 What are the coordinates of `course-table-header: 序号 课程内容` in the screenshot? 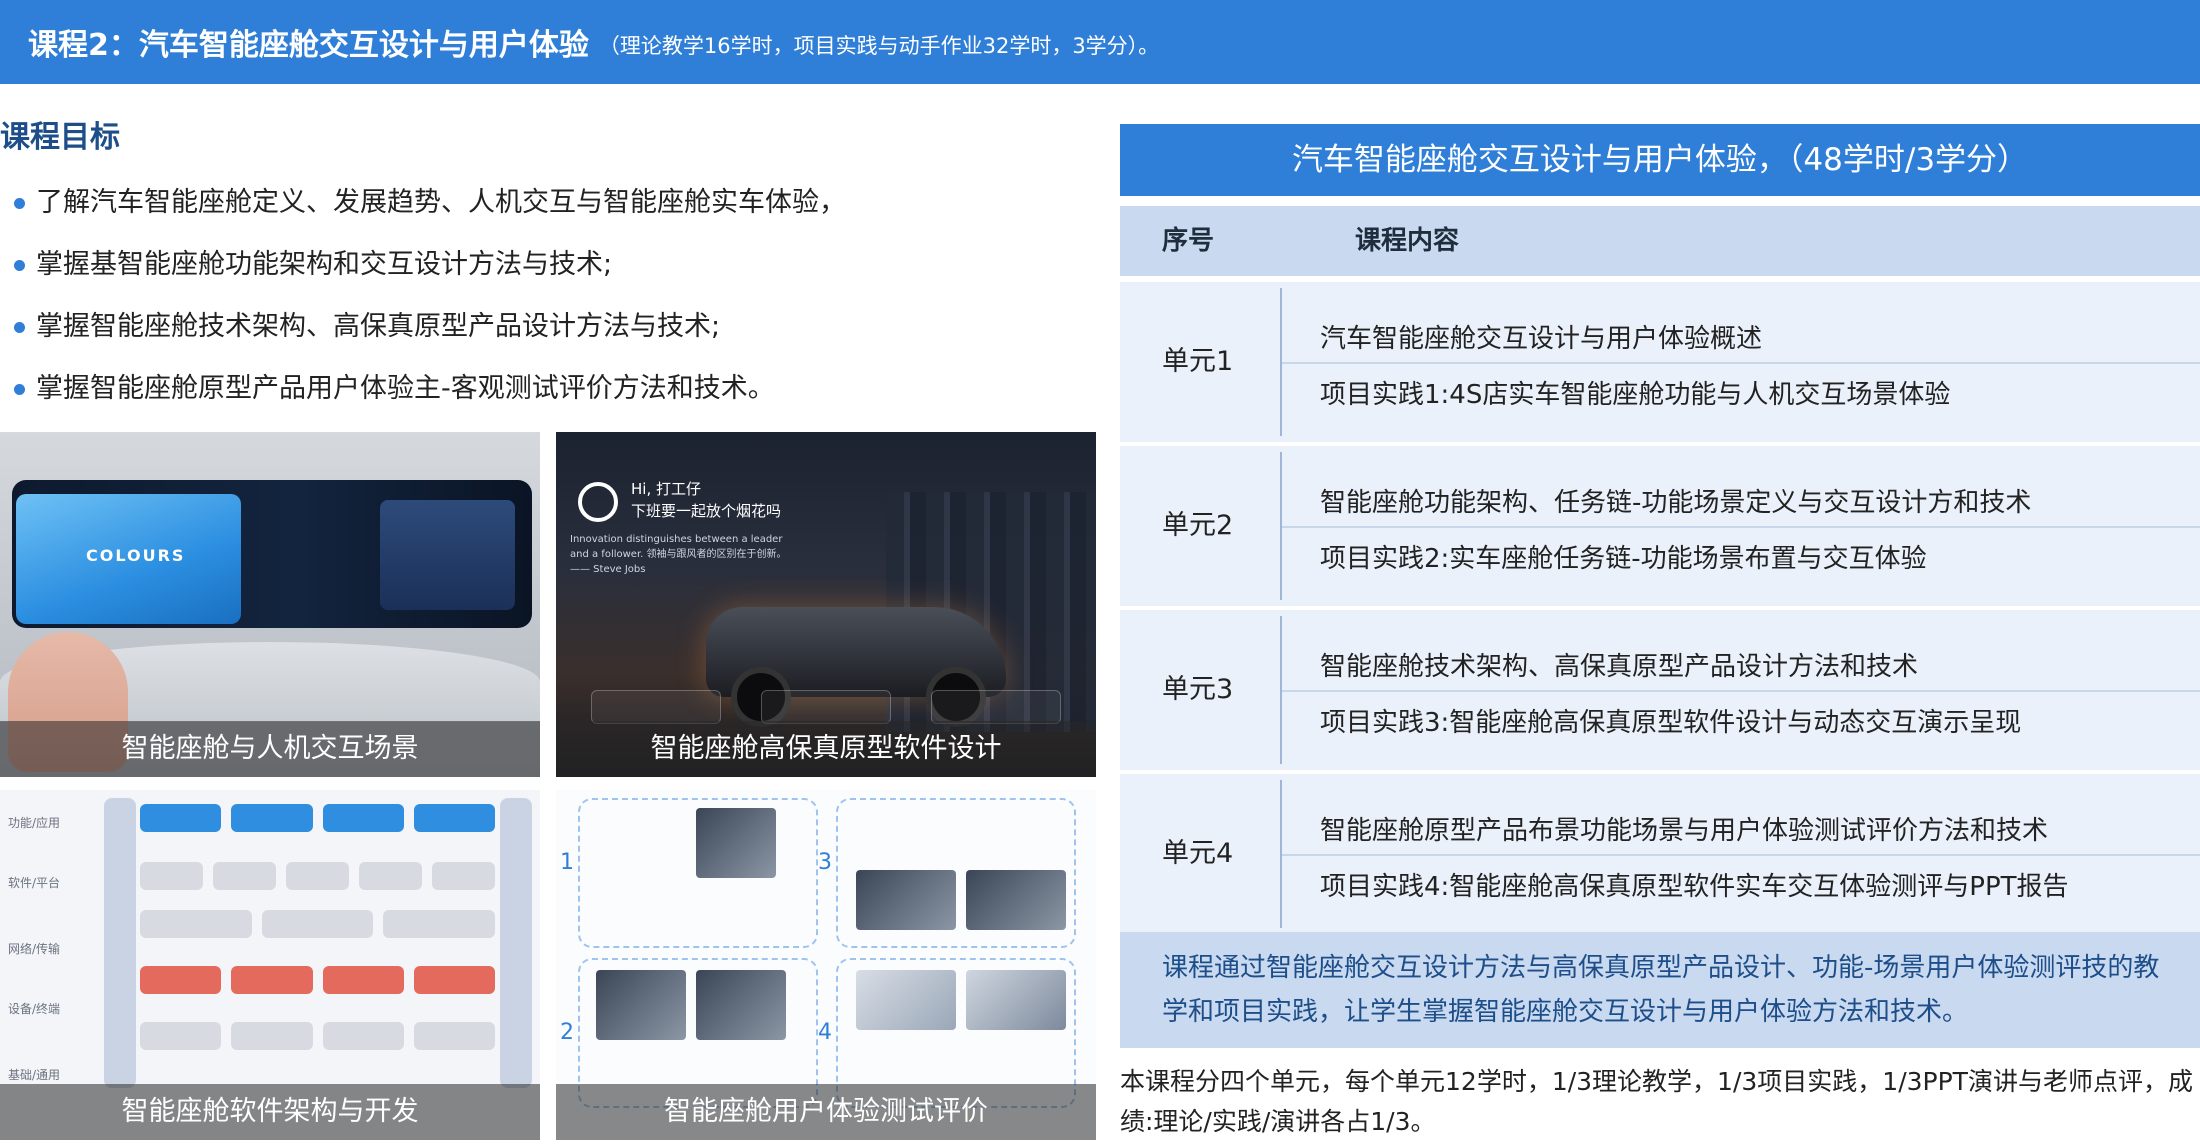 It's located at (1660, 241).